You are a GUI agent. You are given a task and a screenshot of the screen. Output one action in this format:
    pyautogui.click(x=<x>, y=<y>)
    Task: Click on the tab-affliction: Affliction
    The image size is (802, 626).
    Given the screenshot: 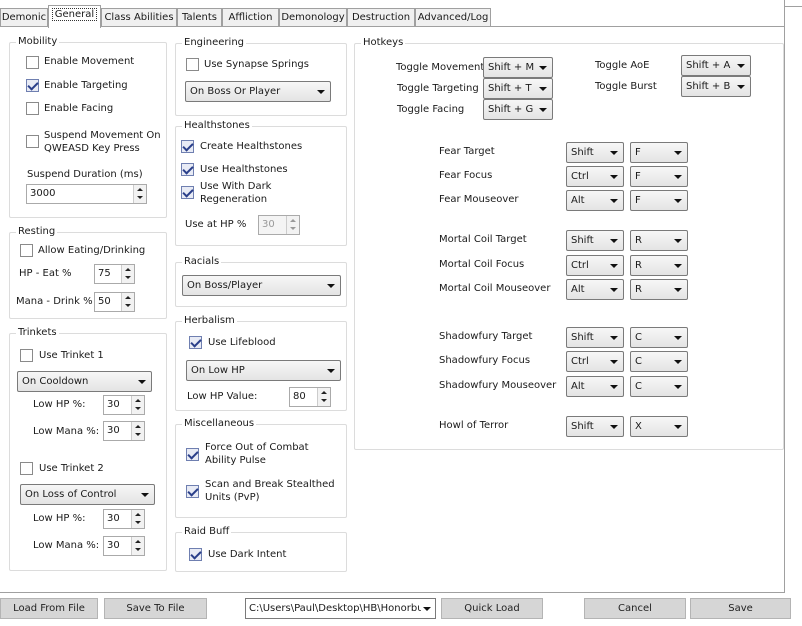 What is the action you would take?
    pyautogui.click(x=250, y=17)
    